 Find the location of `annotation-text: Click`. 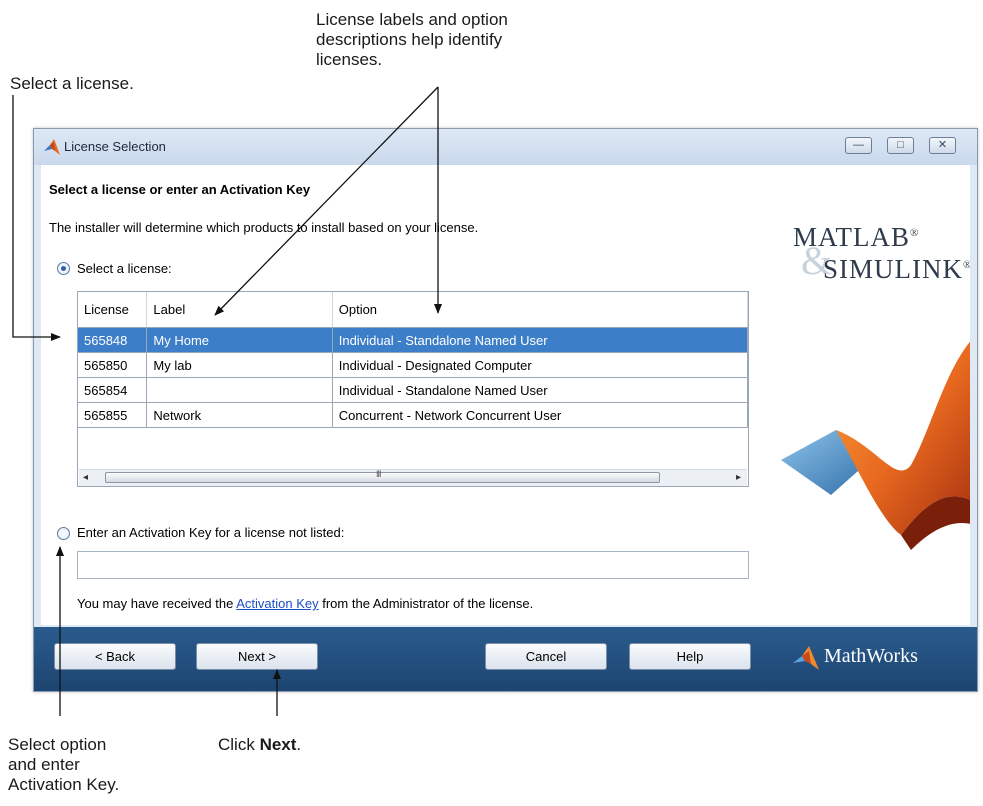

annotation-text: Click is located at coordinates (239, 744).